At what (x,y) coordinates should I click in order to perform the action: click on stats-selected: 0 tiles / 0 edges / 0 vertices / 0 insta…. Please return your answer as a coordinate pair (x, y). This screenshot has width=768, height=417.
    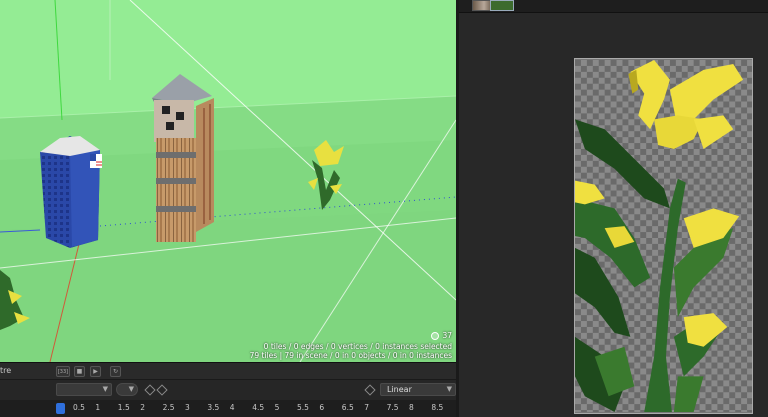
    Looking at the image, I should click on (357, 346).